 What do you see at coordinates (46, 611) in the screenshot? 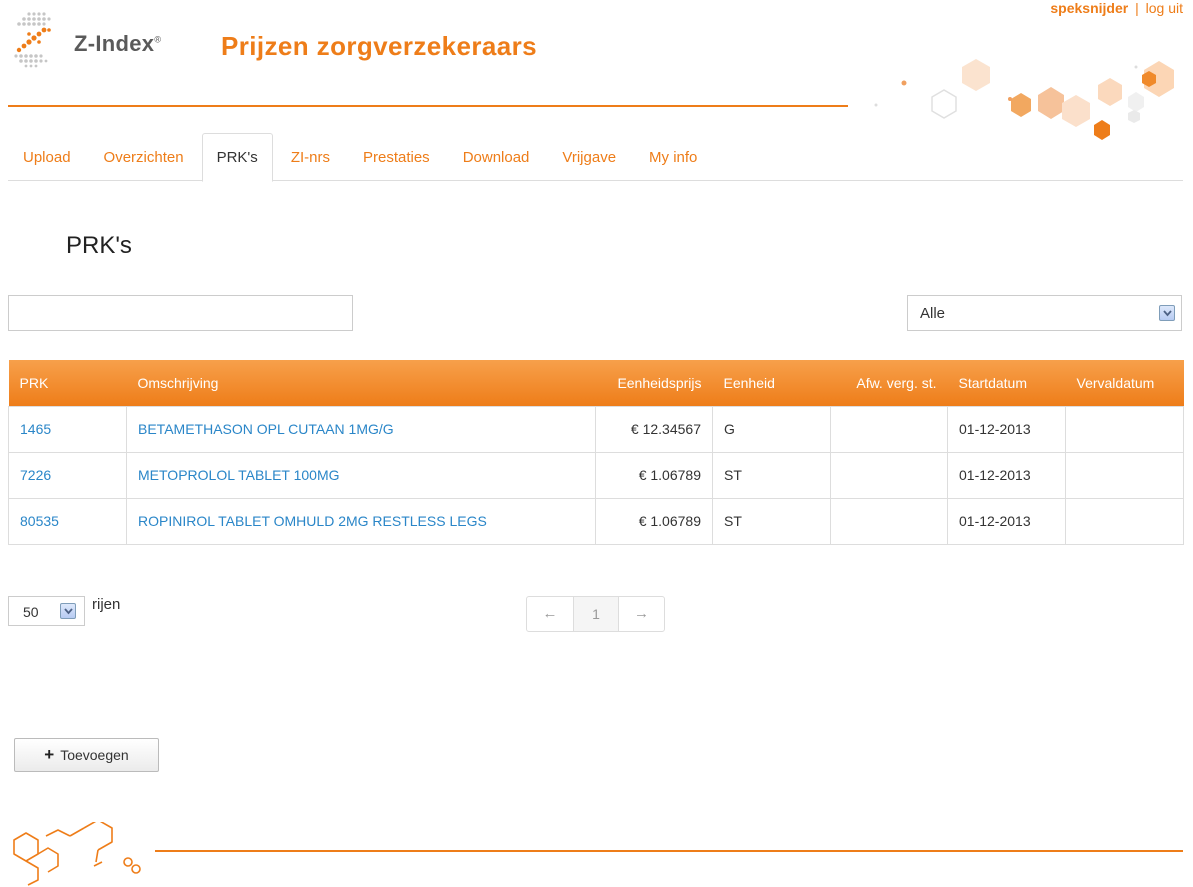
I see `page-size-select: 50` at bounding box center [46, 611].